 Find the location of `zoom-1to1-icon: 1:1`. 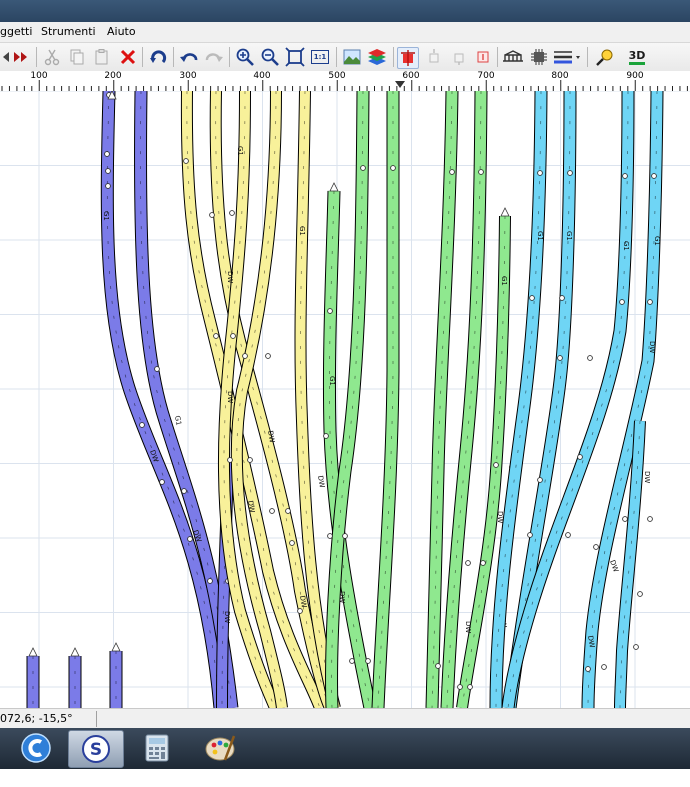

zoom-1to1-icon: 1:1 is located at coordinates (320, 57).